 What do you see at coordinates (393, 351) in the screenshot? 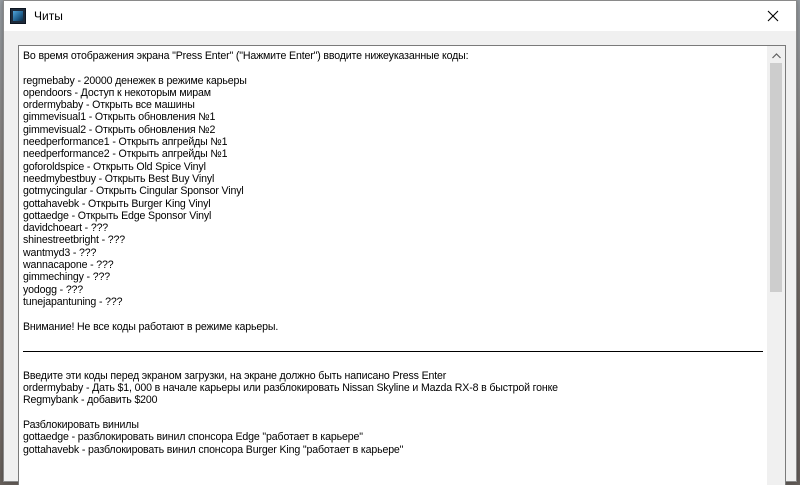
I see `separator-line` at bounding box center [393, 351].